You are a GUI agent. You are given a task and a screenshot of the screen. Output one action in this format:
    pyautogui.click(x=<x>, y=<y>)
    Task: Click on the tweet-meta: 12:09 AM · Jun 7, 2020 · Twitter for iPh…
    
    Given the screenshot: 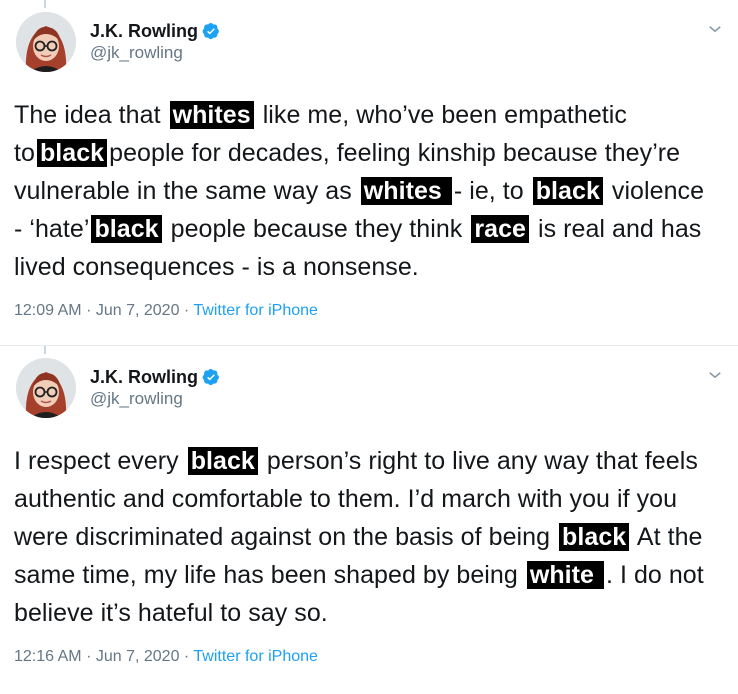 What is the action you would take?
    pyautogui.click(x=369, y=311)
    